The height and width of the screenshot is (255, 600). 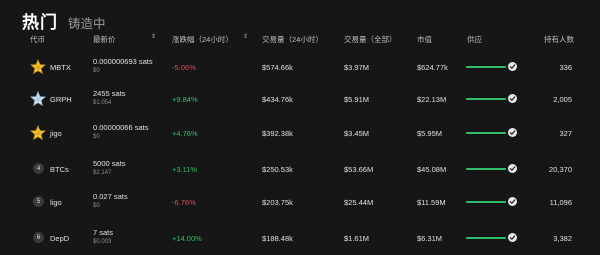 I want to click on token-name: DepD, so click(x=59, y=238).